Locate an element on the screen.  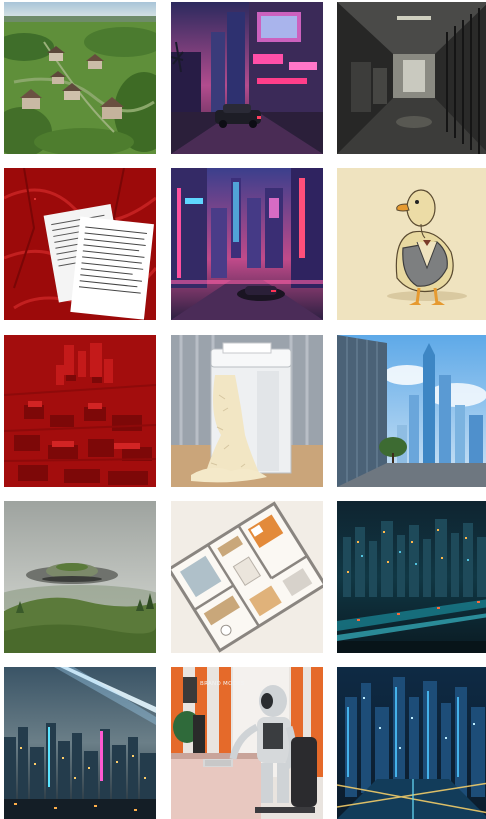
ufo-image is located at coordinates (80, 577).